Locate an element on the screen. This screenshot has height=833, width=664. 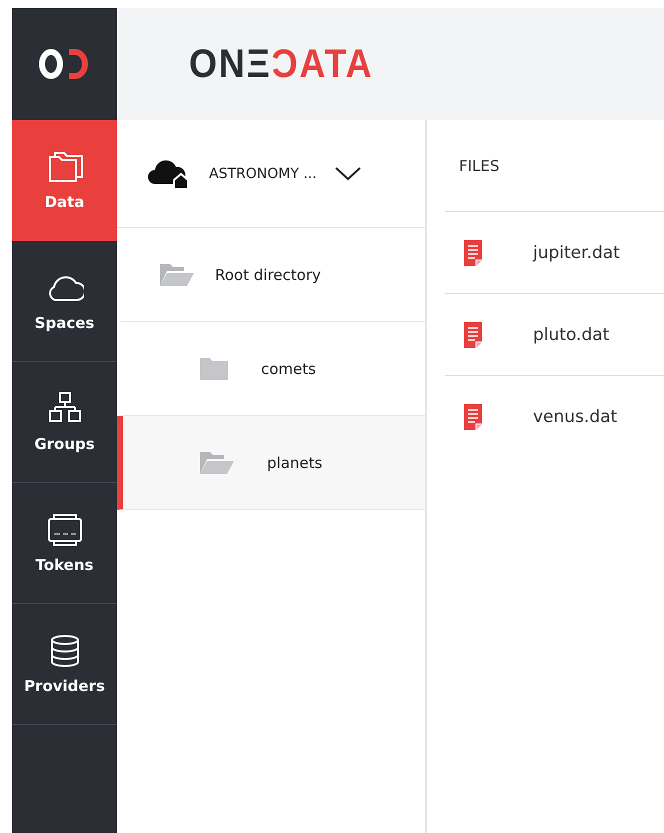
brand-logo: ONΞƆATA is located at coordinates (281, 64).